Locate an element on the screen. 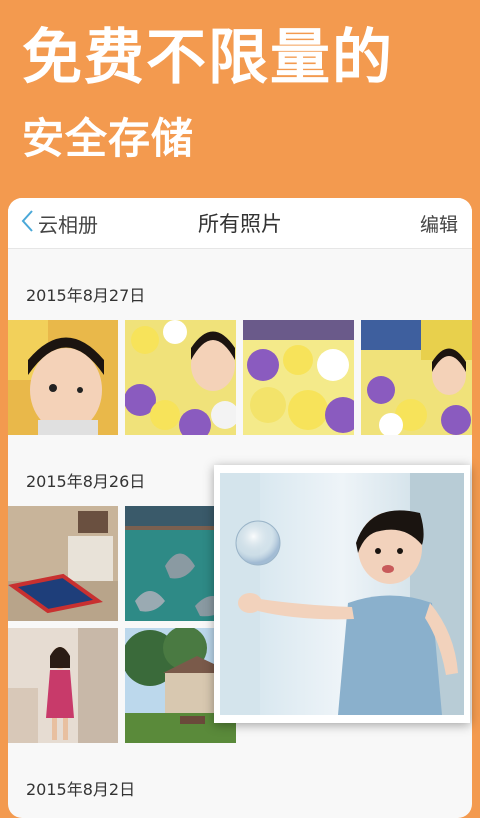  date-header: 2015年8月27日 is located at coordinates (86, 295).